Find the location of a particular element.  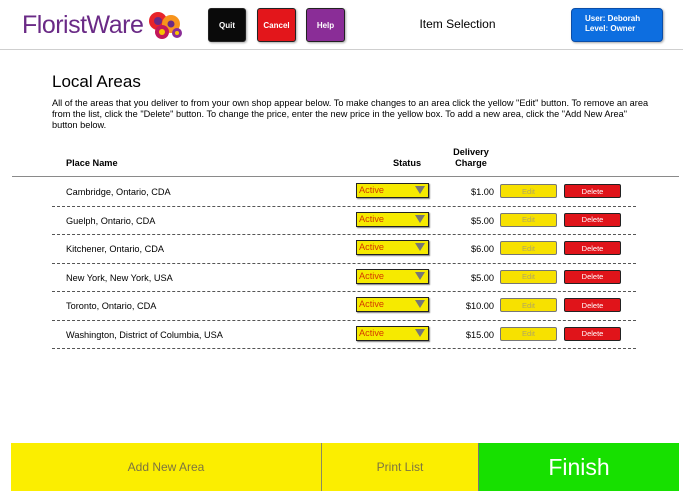

page-title: Local Areas is located at coordinates (96, 81).